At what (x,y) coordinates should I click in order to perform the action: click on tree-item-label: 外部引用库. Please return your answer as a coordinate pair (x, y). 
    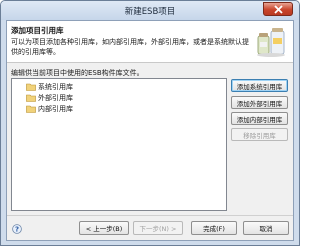
    Looking at the image, I should click on (55, 98).